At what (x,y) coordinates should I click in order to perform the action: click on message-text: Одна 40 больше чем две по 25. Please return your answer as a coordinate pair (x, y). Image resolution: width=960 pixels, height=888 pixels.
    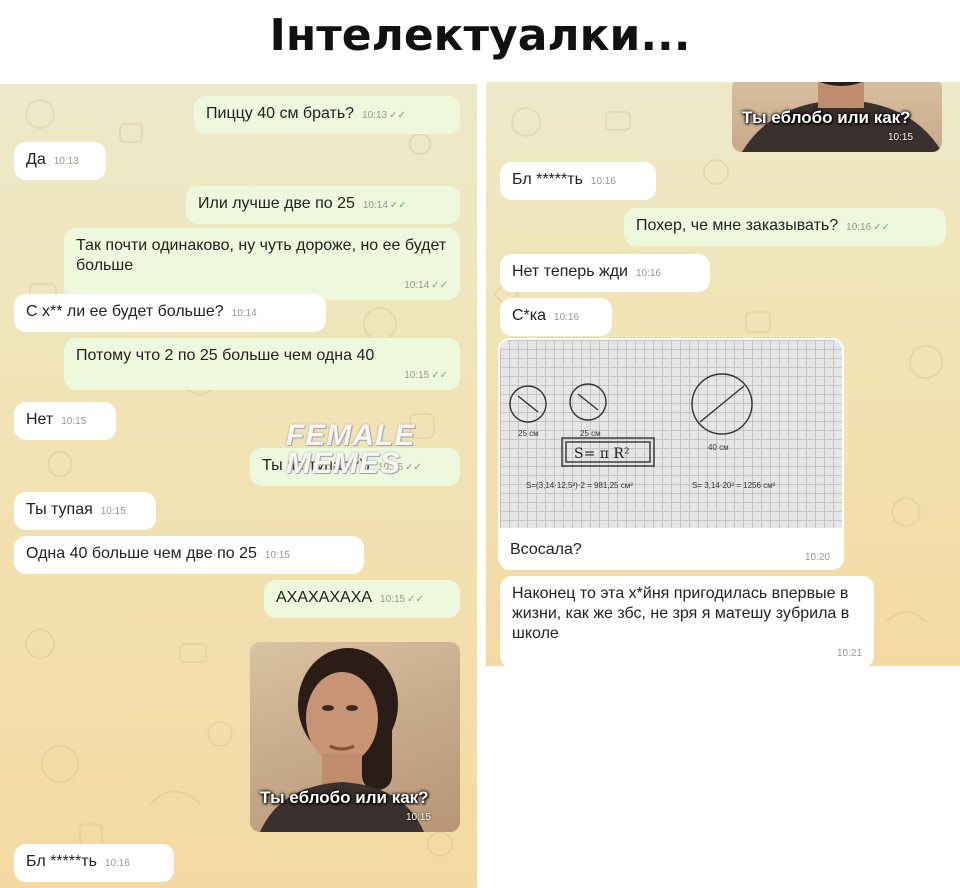
    Looking at the image, I should click on (141, 553).